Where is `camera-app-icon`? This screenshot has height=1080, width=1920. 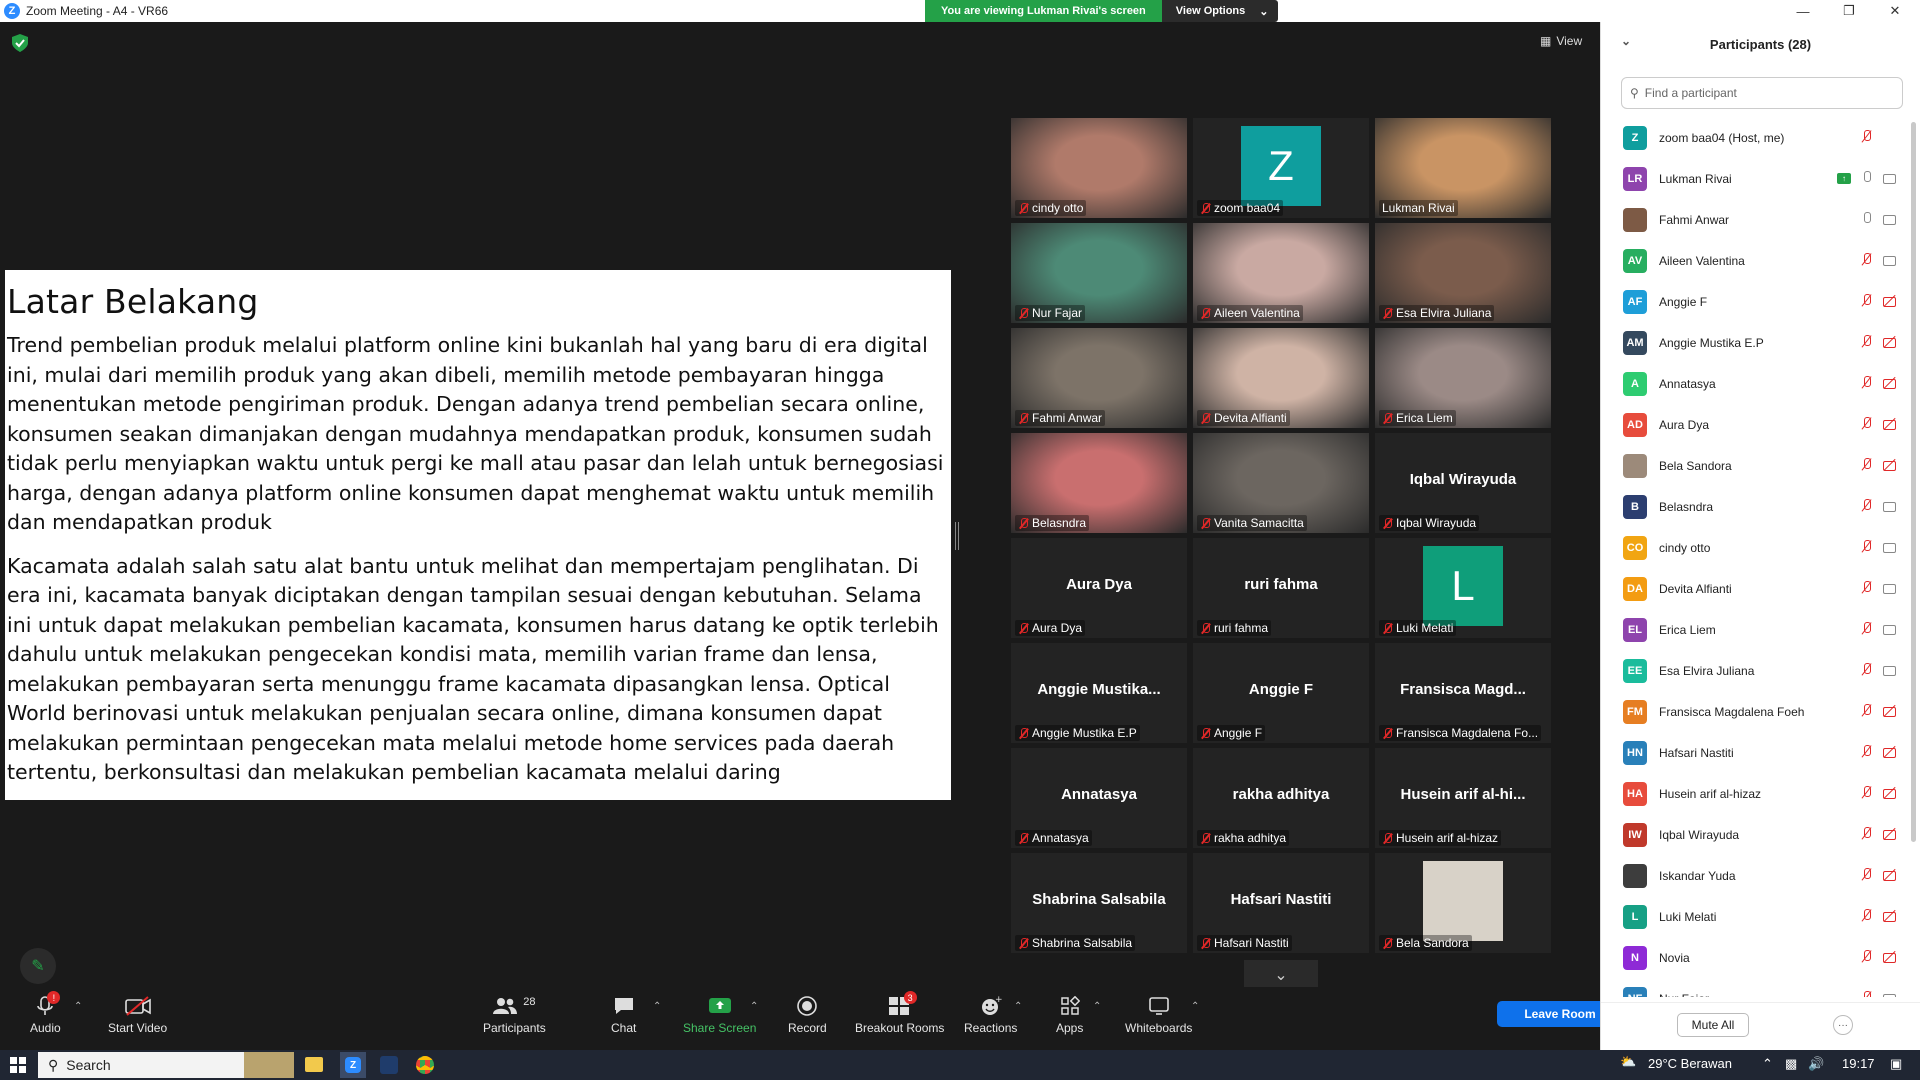
camera-app-icon is located at coordinates (389, 1065).